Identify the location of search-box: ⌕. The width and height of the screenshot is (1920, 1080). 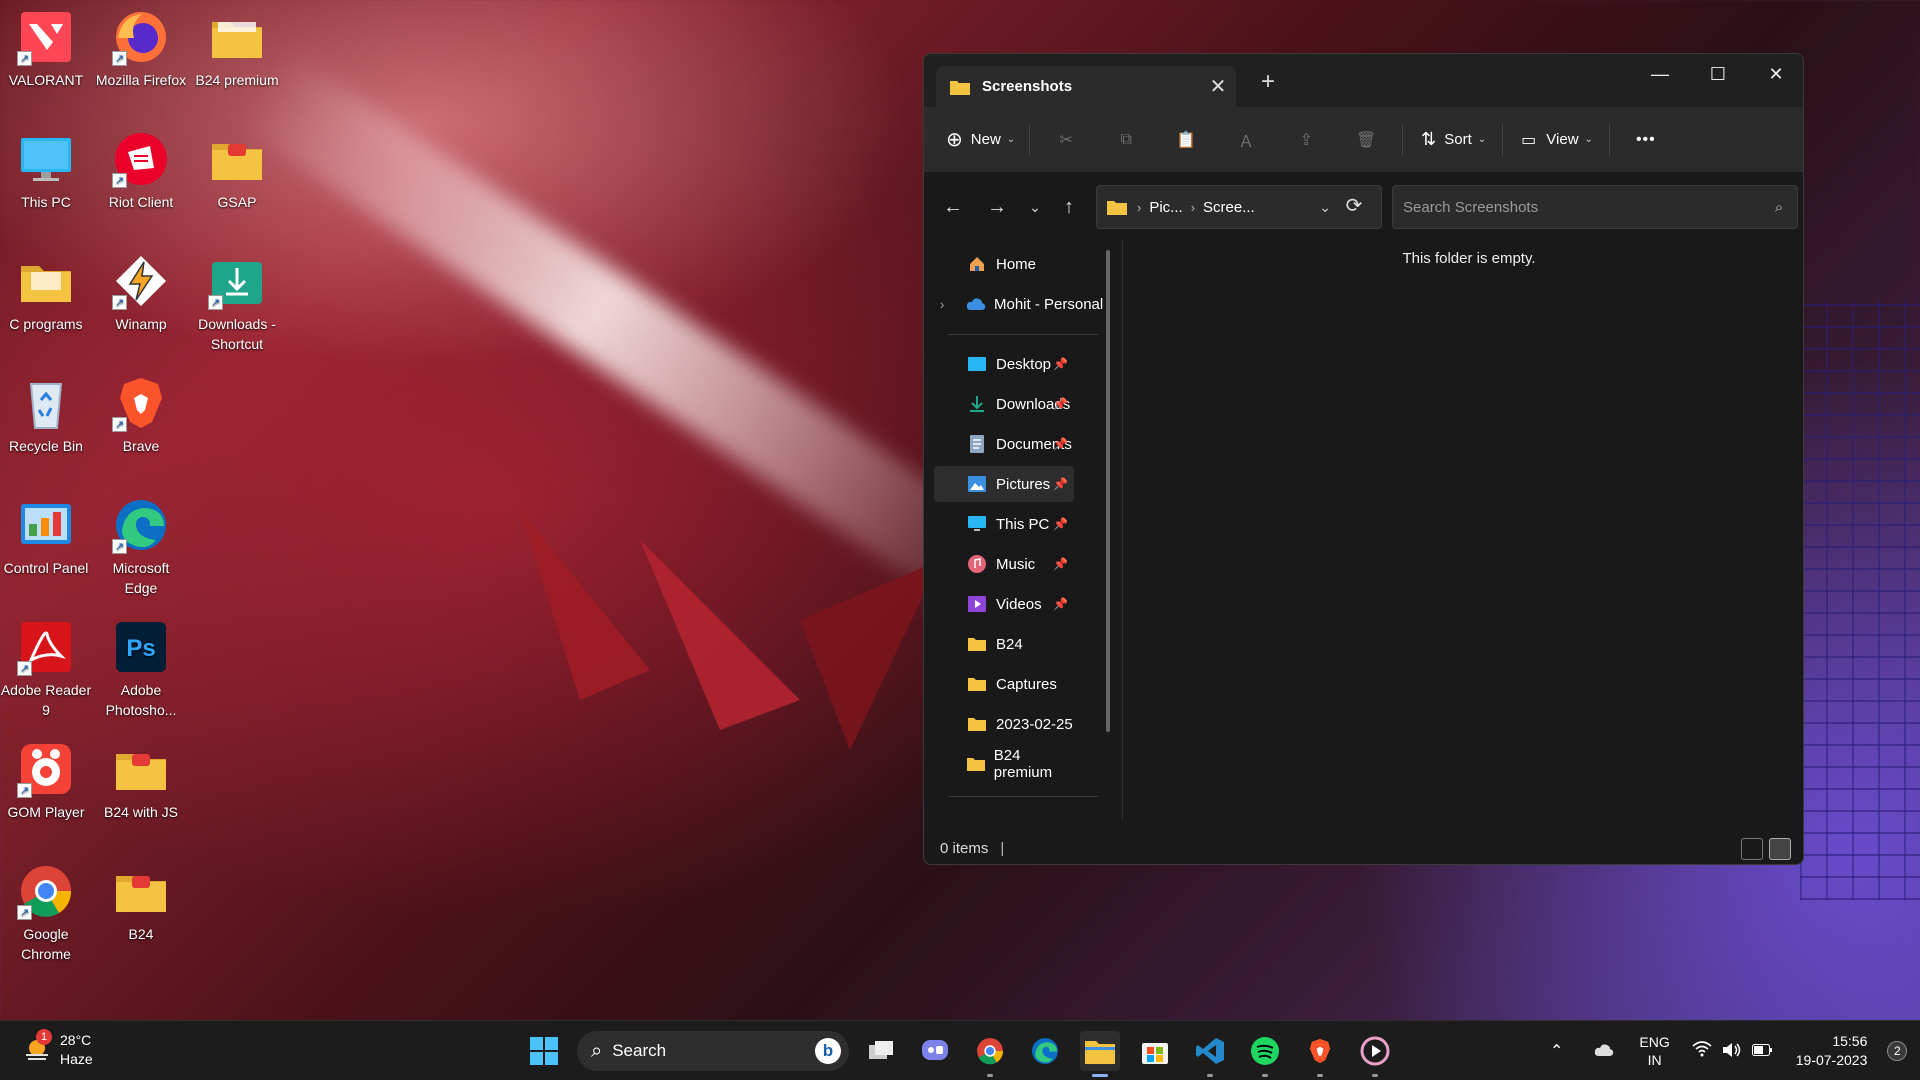
(1595, 207).